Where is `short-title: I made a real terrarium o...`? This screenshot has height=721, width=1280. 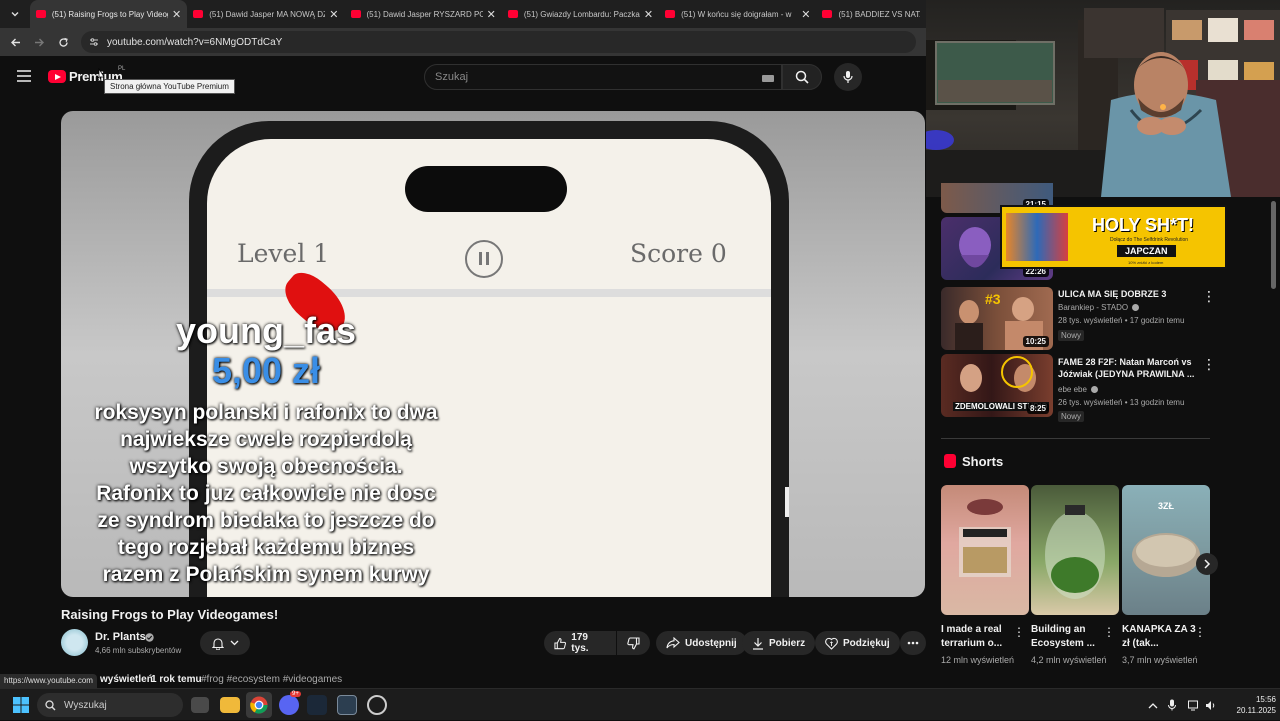 short-title: I made a real terrarium o... is located at coordinates (979, 637).